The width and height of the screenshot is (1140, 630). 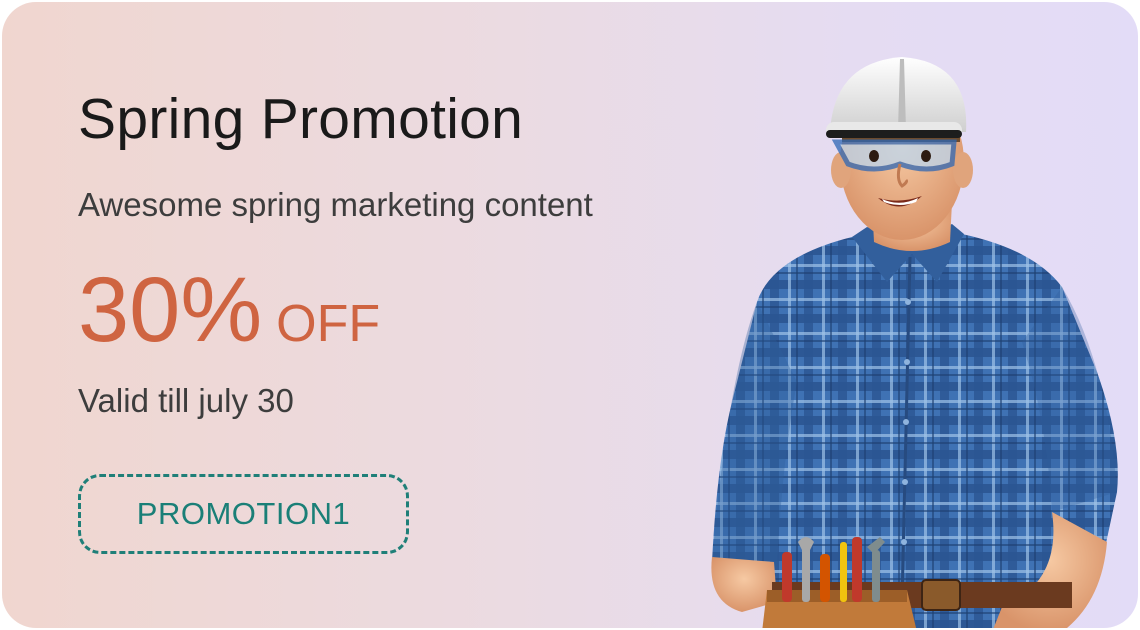 What do you see at coordinates (170, 310) in the screenshot?
I see `discount-value: 30%` at bounding box center [170, 310].